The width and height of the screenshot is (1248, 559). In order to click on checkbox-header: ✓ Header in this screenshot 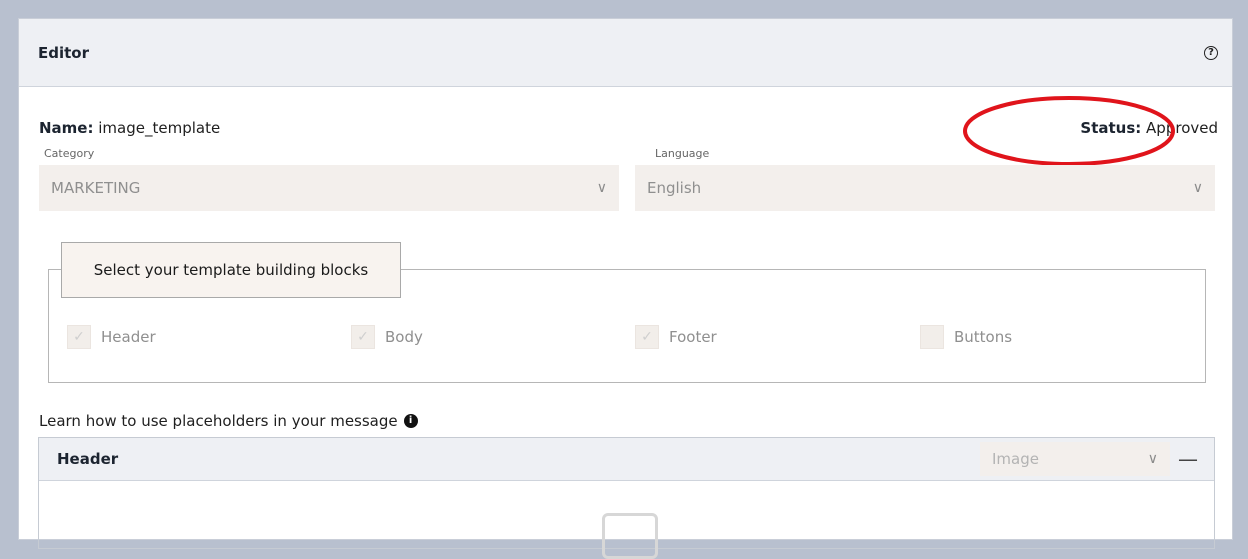, I will do `click(111, 337)`.